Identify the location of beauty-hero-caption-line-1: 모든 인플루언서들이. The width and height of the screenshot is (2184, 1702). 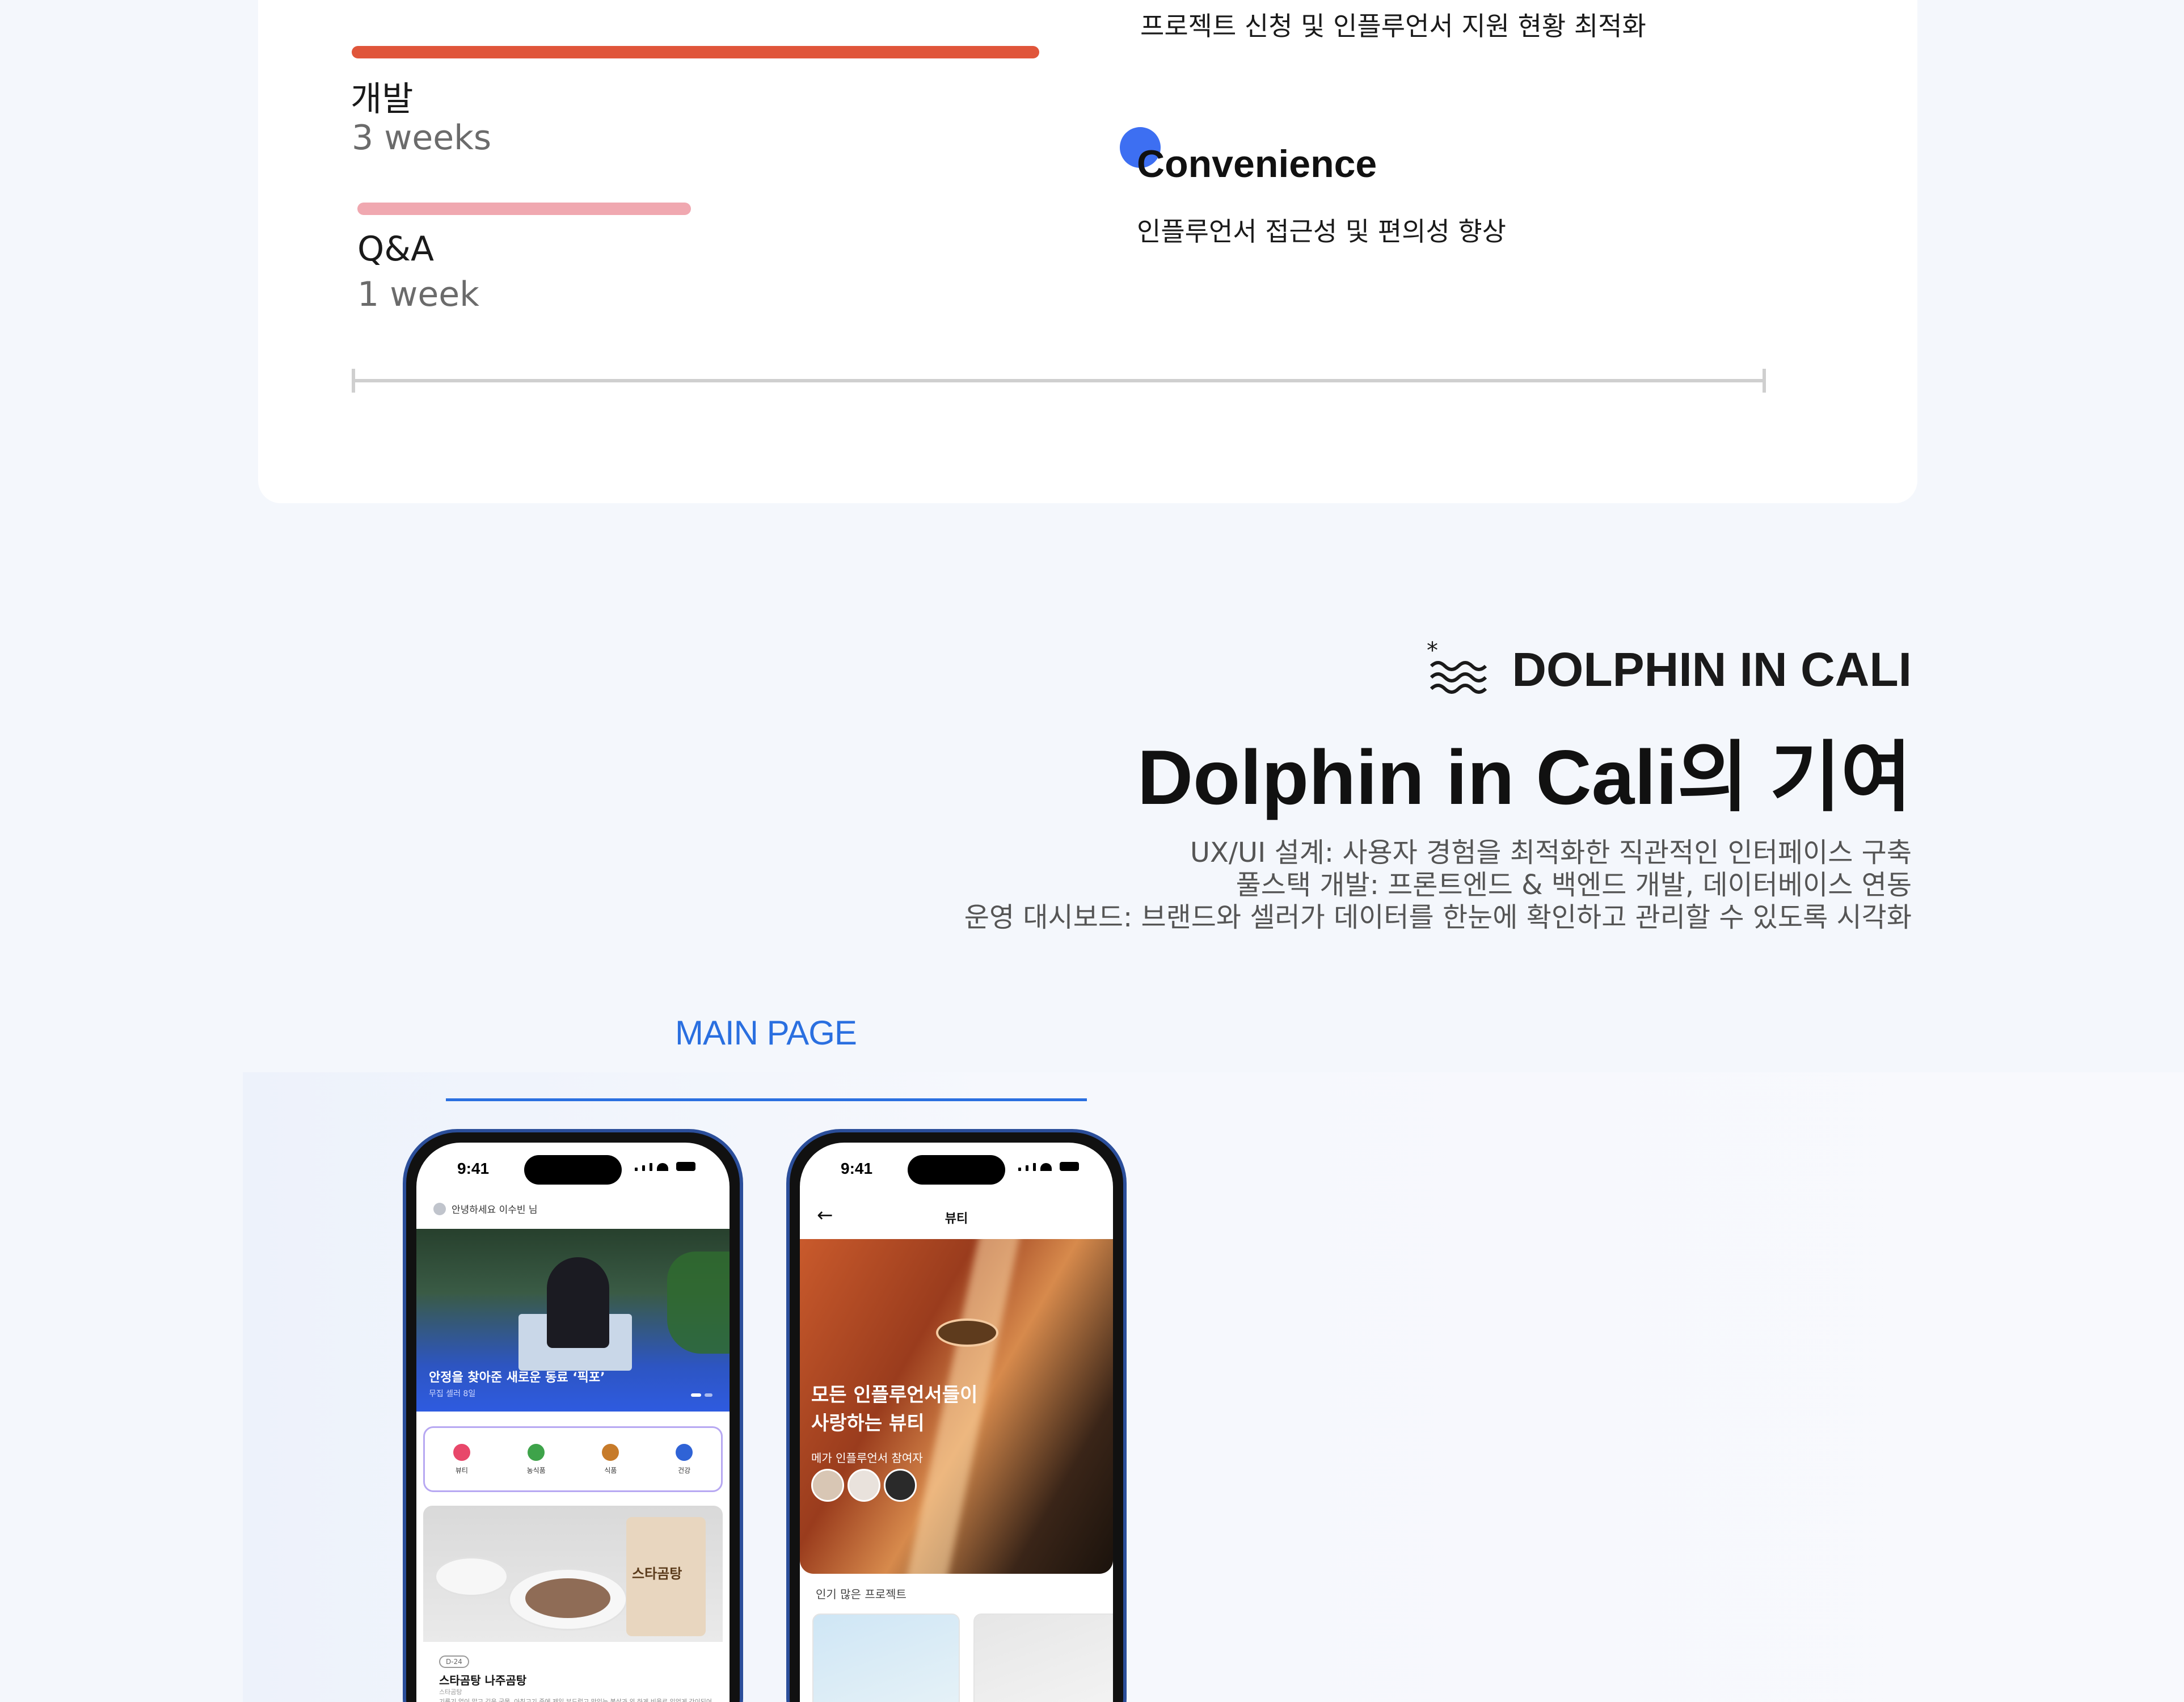
(894, 1395).